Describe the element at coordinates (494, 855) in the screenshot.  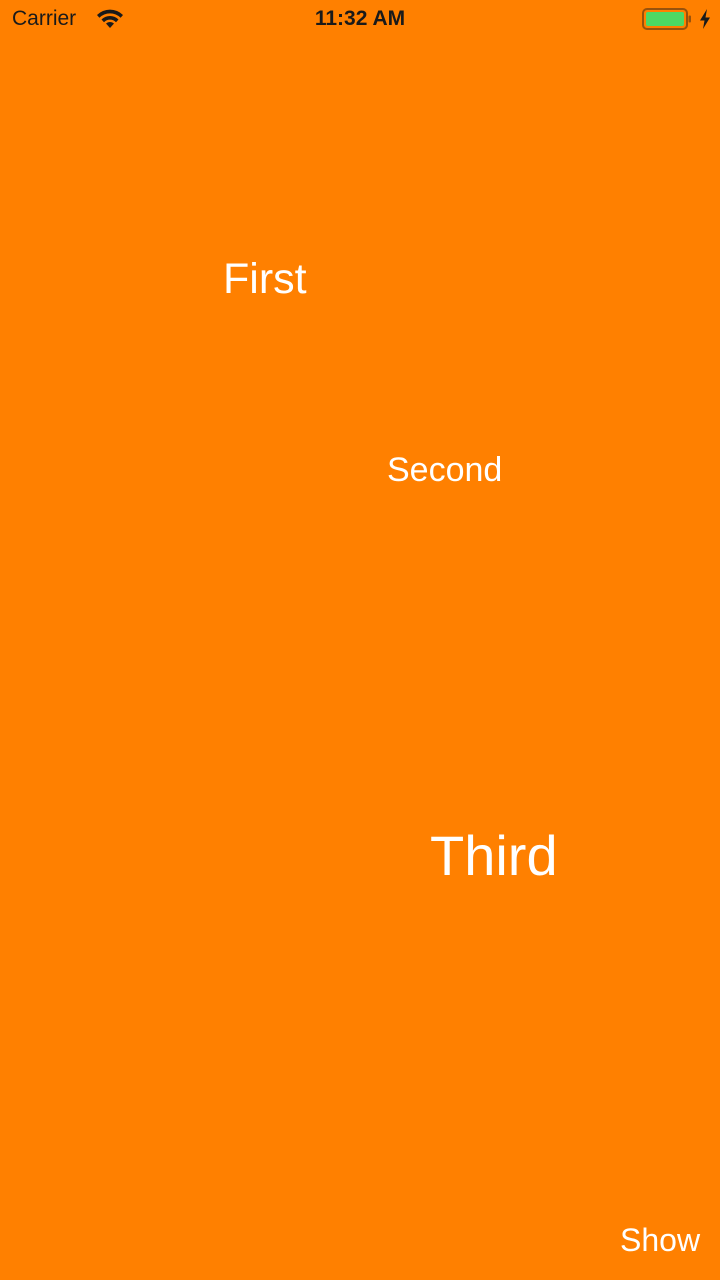
I see `third-label: Third` at that location.